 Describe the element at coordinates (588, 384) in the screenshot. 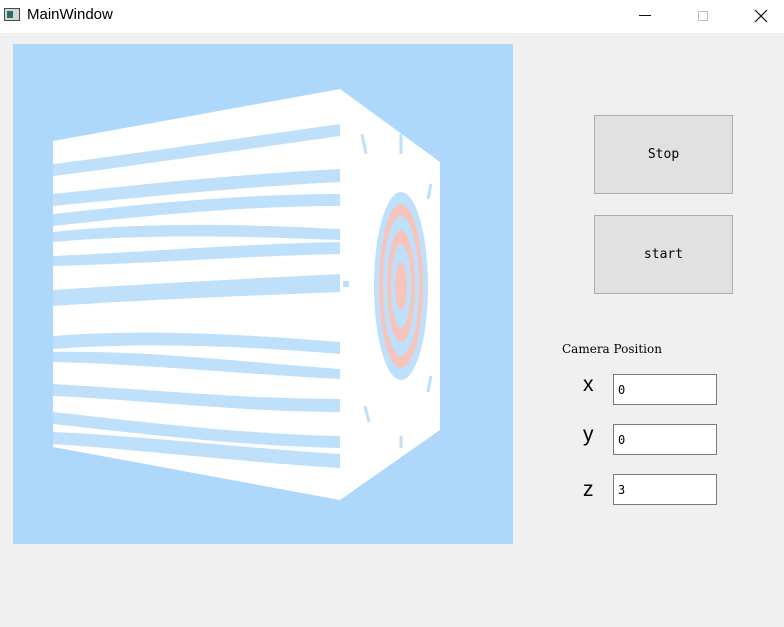

I see `x-label: x` at that location.